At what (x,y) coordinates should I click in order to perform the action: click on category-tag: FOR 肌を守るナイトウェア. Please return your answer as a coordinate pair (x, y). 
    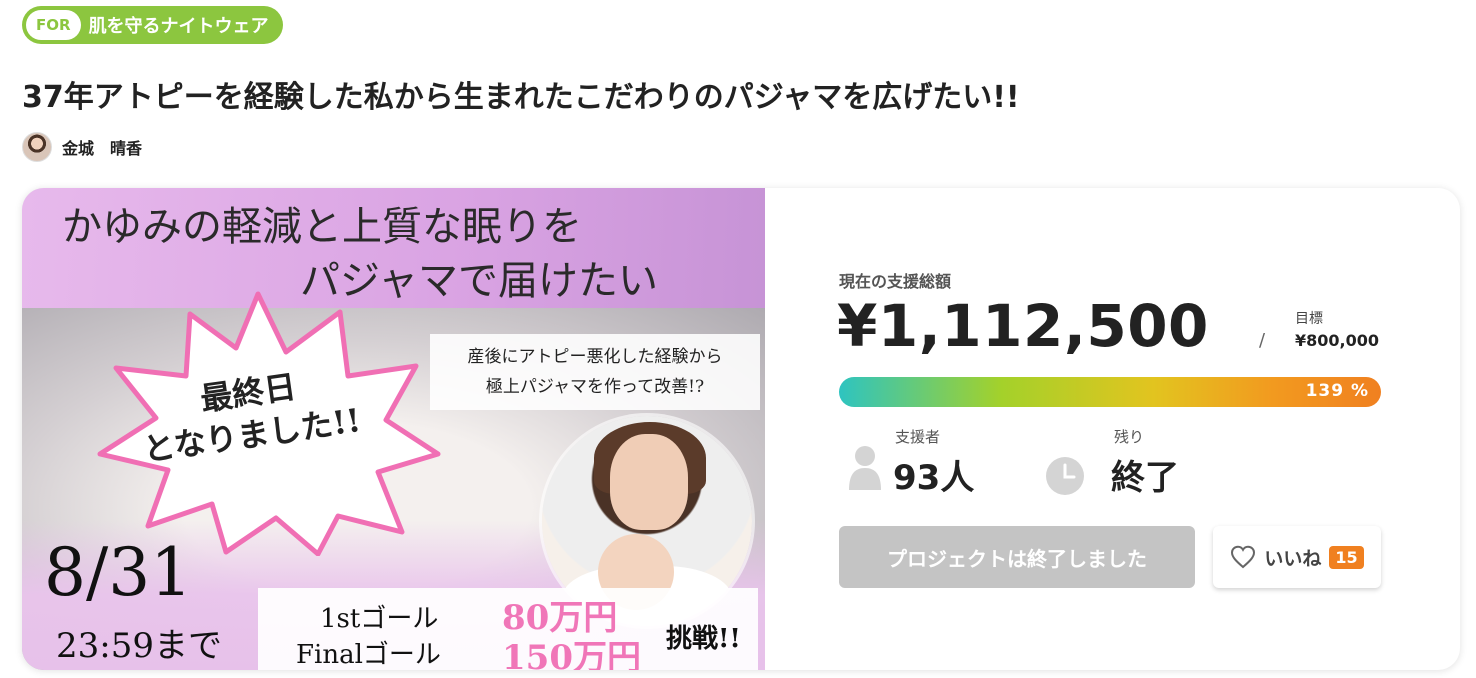
    Looking at the image, I should click on (152, 25).